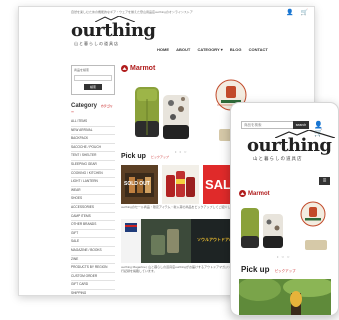 Image resolution: width=339 pixels, height=320 pixels. Describe the element at coordinates (93, 260) in the screenshot. I see `category-item: ZINE` at that location.